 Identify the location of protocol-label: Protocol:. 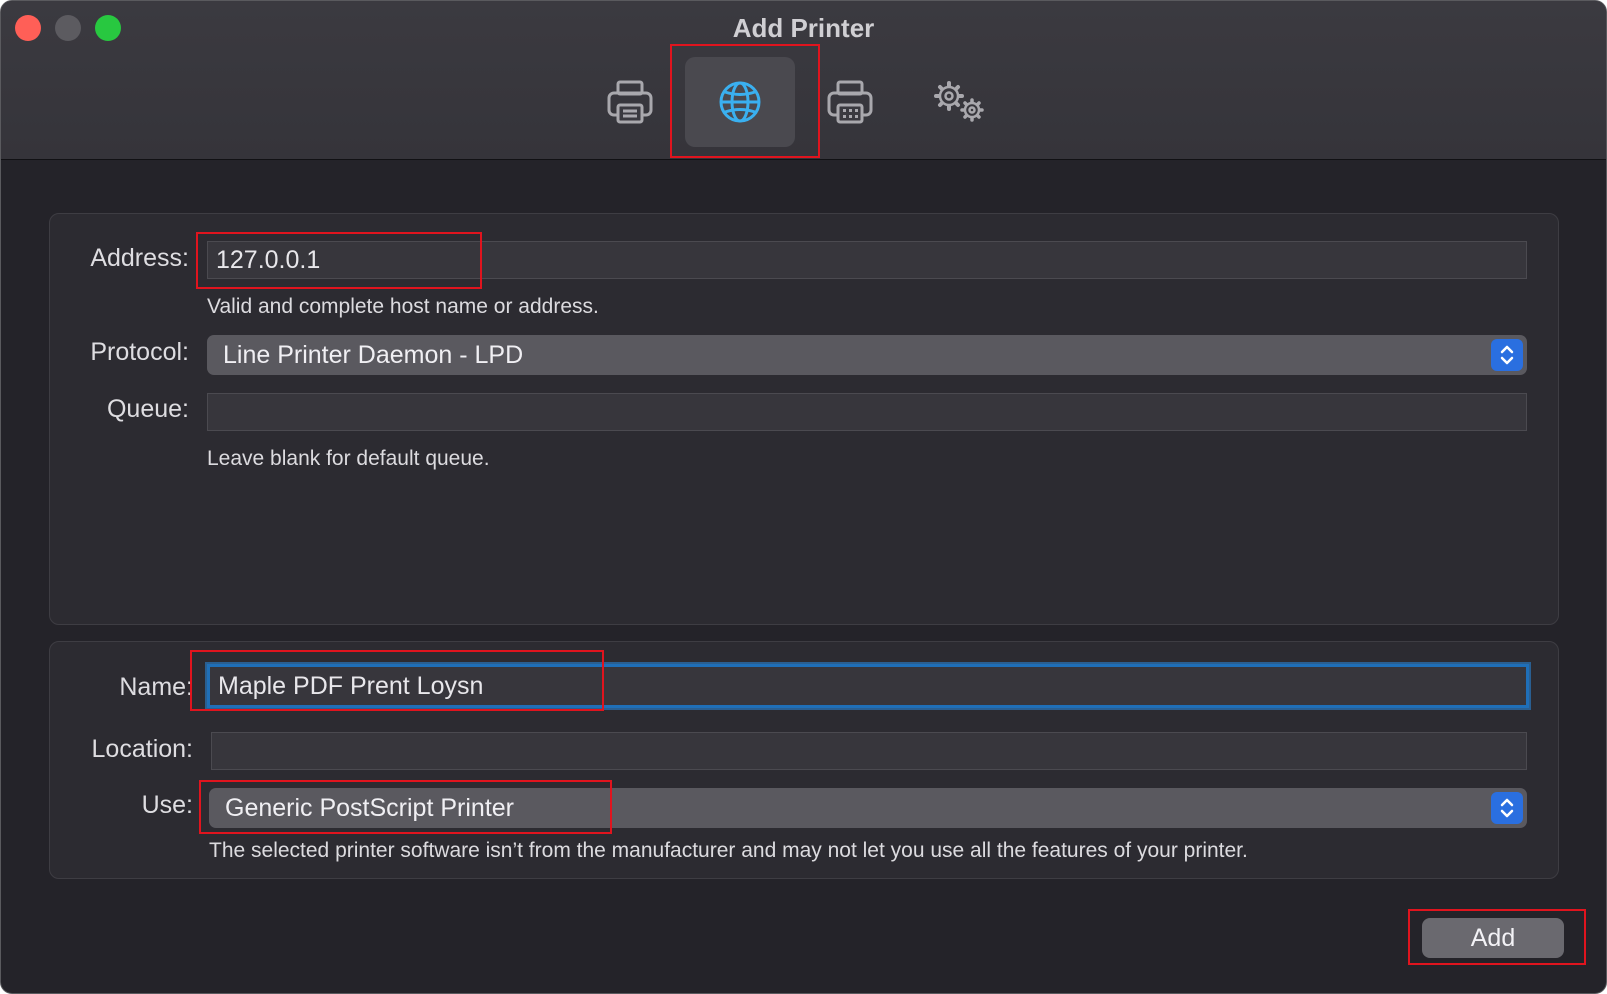
(139, 352).